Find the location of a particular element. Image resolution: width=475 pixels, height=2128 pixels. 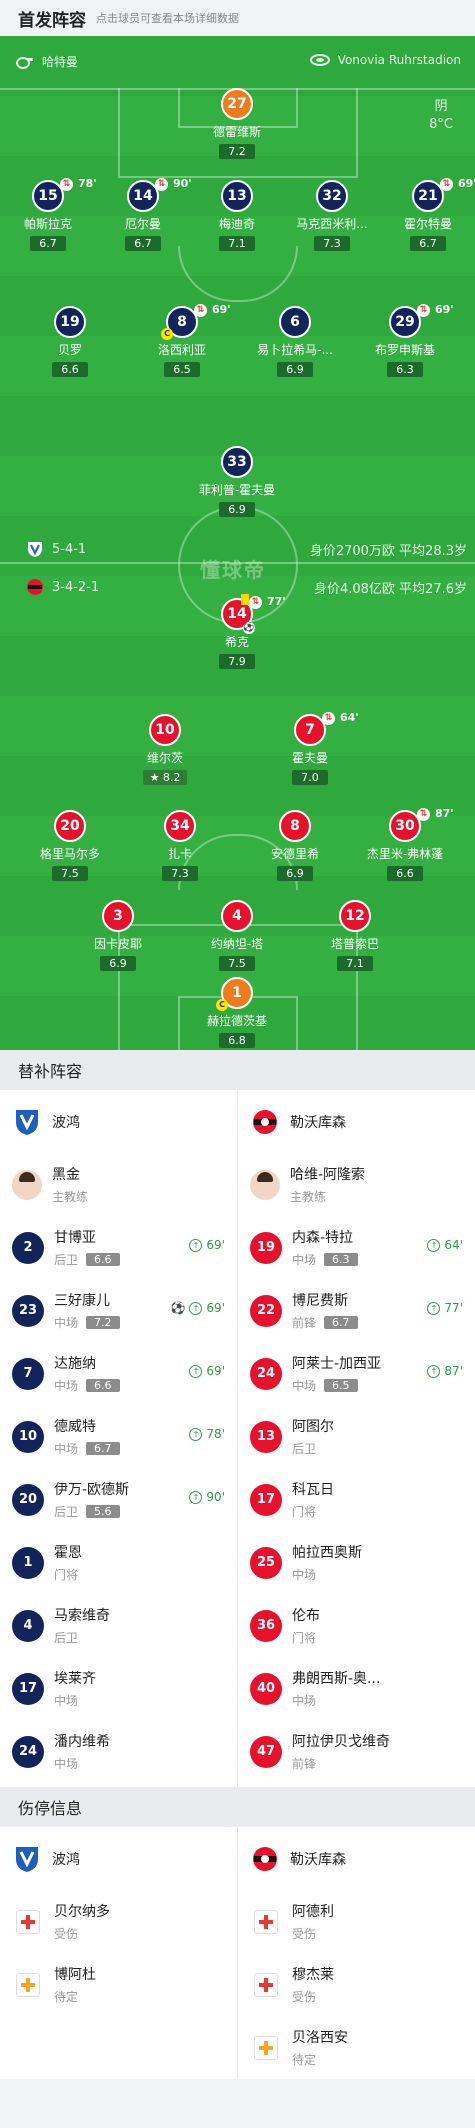

sub-player-row: 4 马索维奇 后卫 is located at coordinates (118, 1625).